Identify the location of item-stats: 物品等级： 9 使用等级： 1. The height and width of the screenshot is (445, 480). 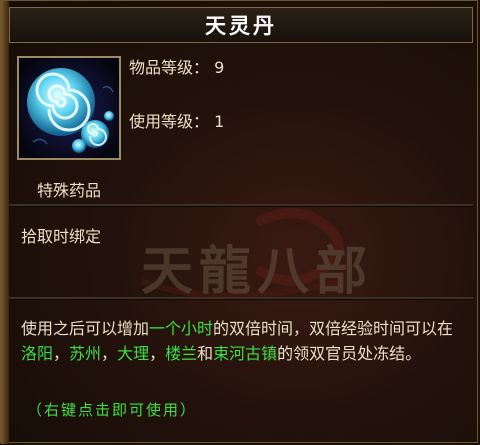
(176, 95).